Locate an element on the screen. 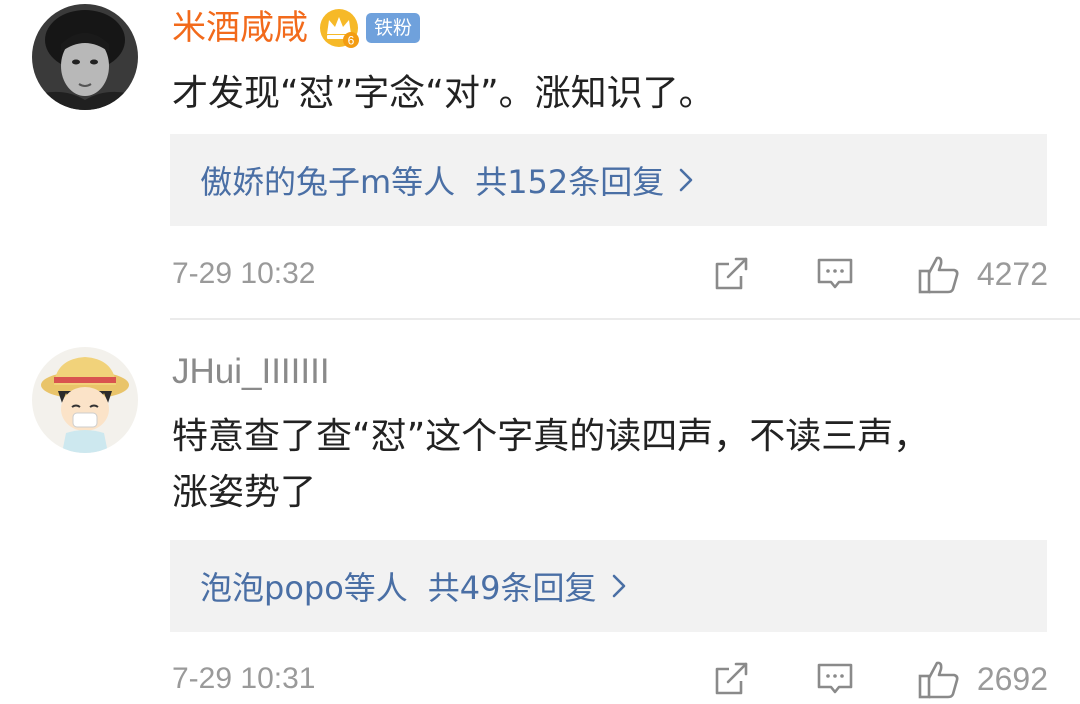 The height and width of the screenshot is (704, 1080). name-row: 米酒咸咸 6 铁粉 is located at coordinates (296, 28).